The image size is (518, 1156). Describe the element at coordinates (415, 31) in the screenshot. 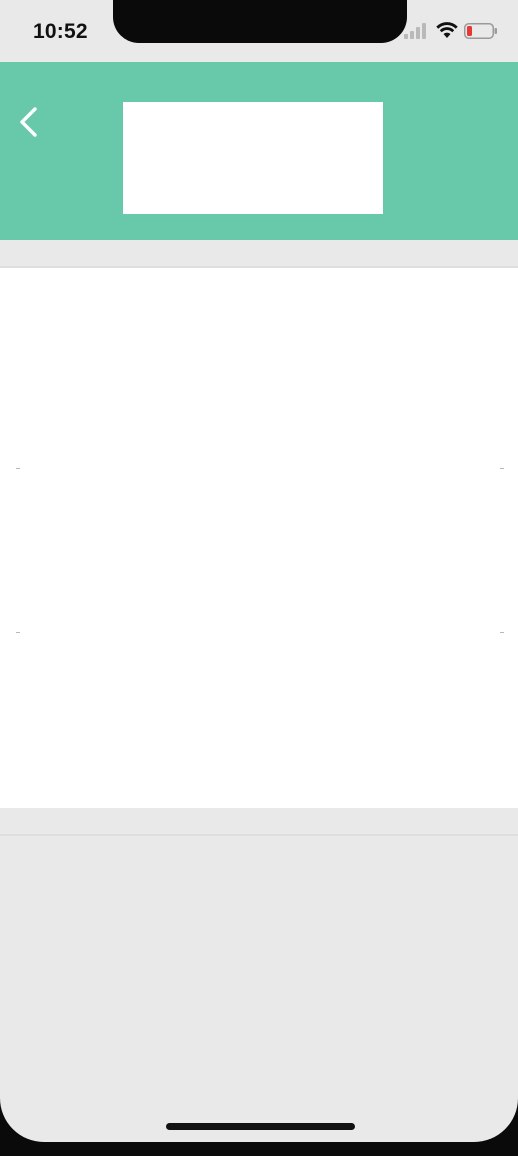

I see `signal-icon` at that location.